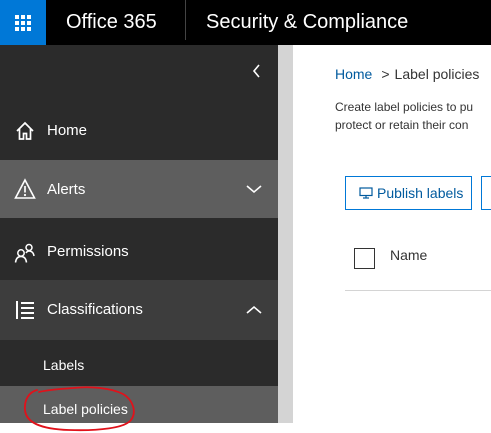  I want to click on sidebar-subitem-label: Label policies, so click(85, 409).